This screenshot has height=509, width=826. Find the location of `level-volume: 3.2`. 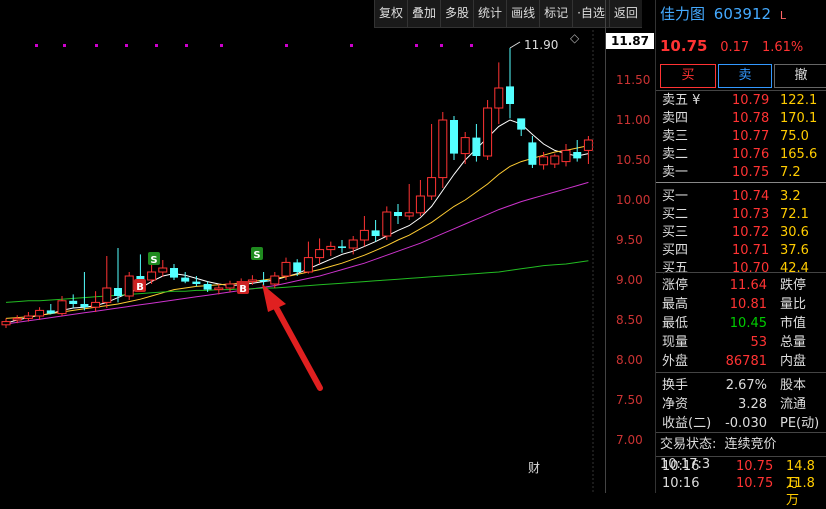

level-volume: 3.2 is located at coordinates (790, 196).